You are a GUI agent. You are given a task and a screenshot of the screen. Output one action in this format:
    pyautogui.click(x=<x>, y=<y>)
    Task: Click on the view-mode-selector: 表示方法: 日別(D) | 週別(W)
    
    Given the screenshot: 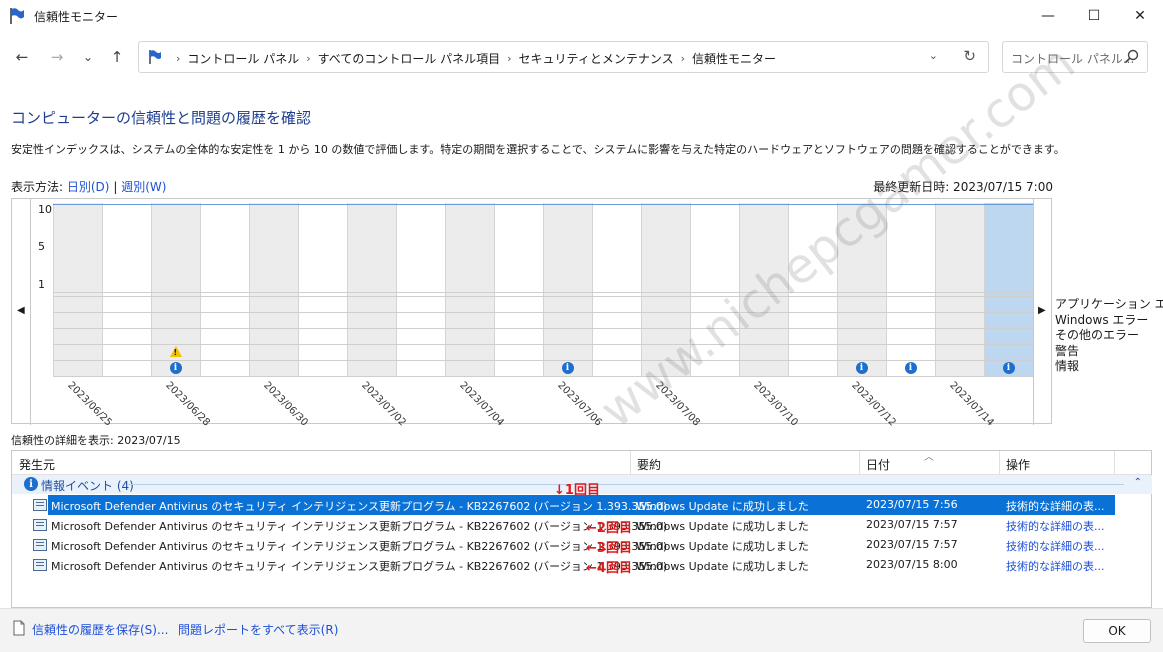 What is the action you would take?
    pyautogui.click(x=88, y=186)
    